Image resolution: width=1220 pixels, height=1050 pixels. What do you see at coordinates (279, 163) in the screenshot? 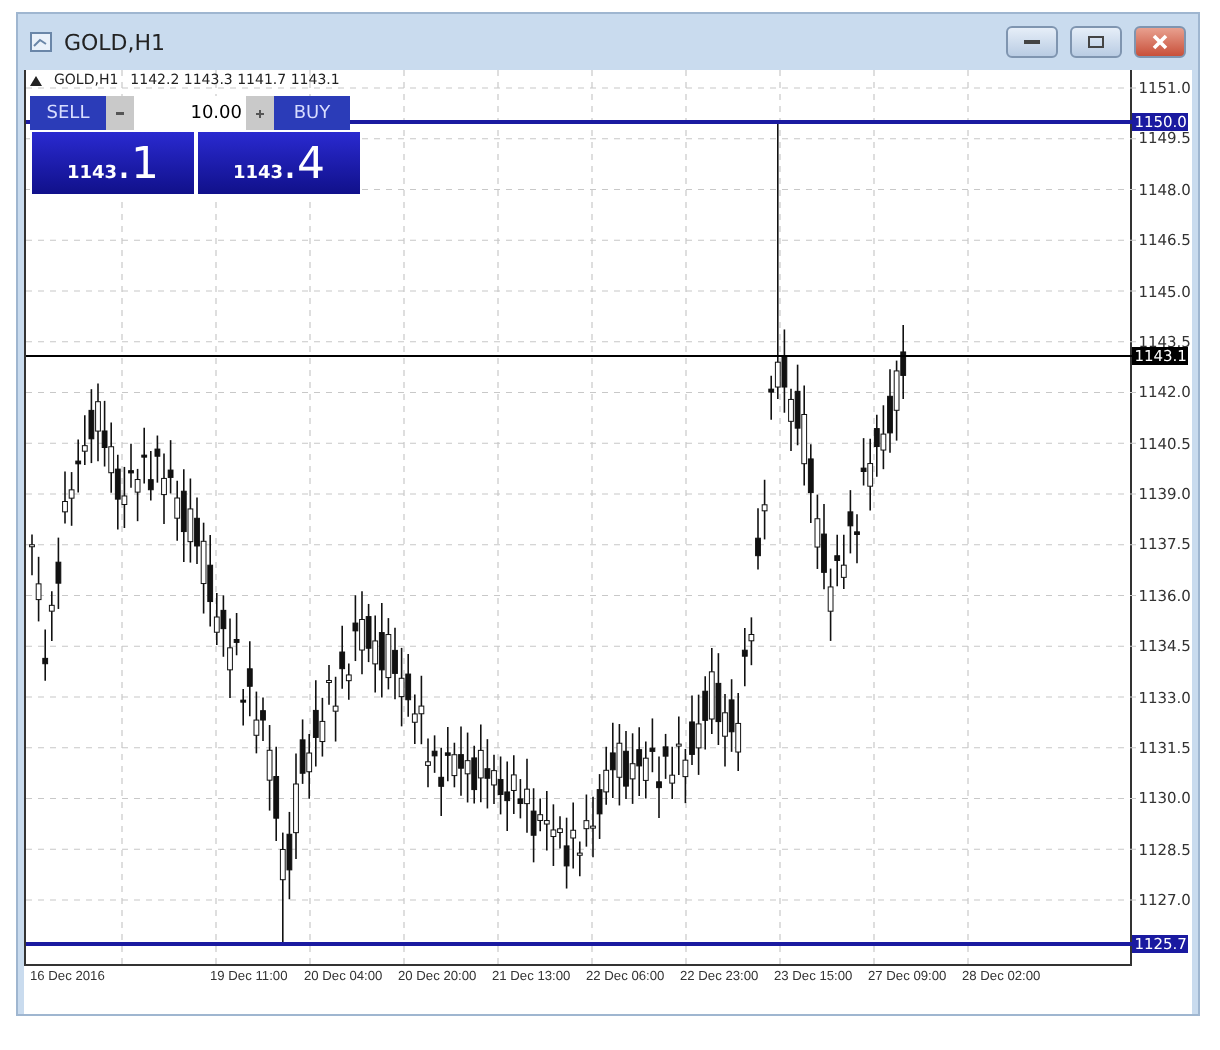
I see `buy-price-button: 1143.4` at bounding box center [279, 163].